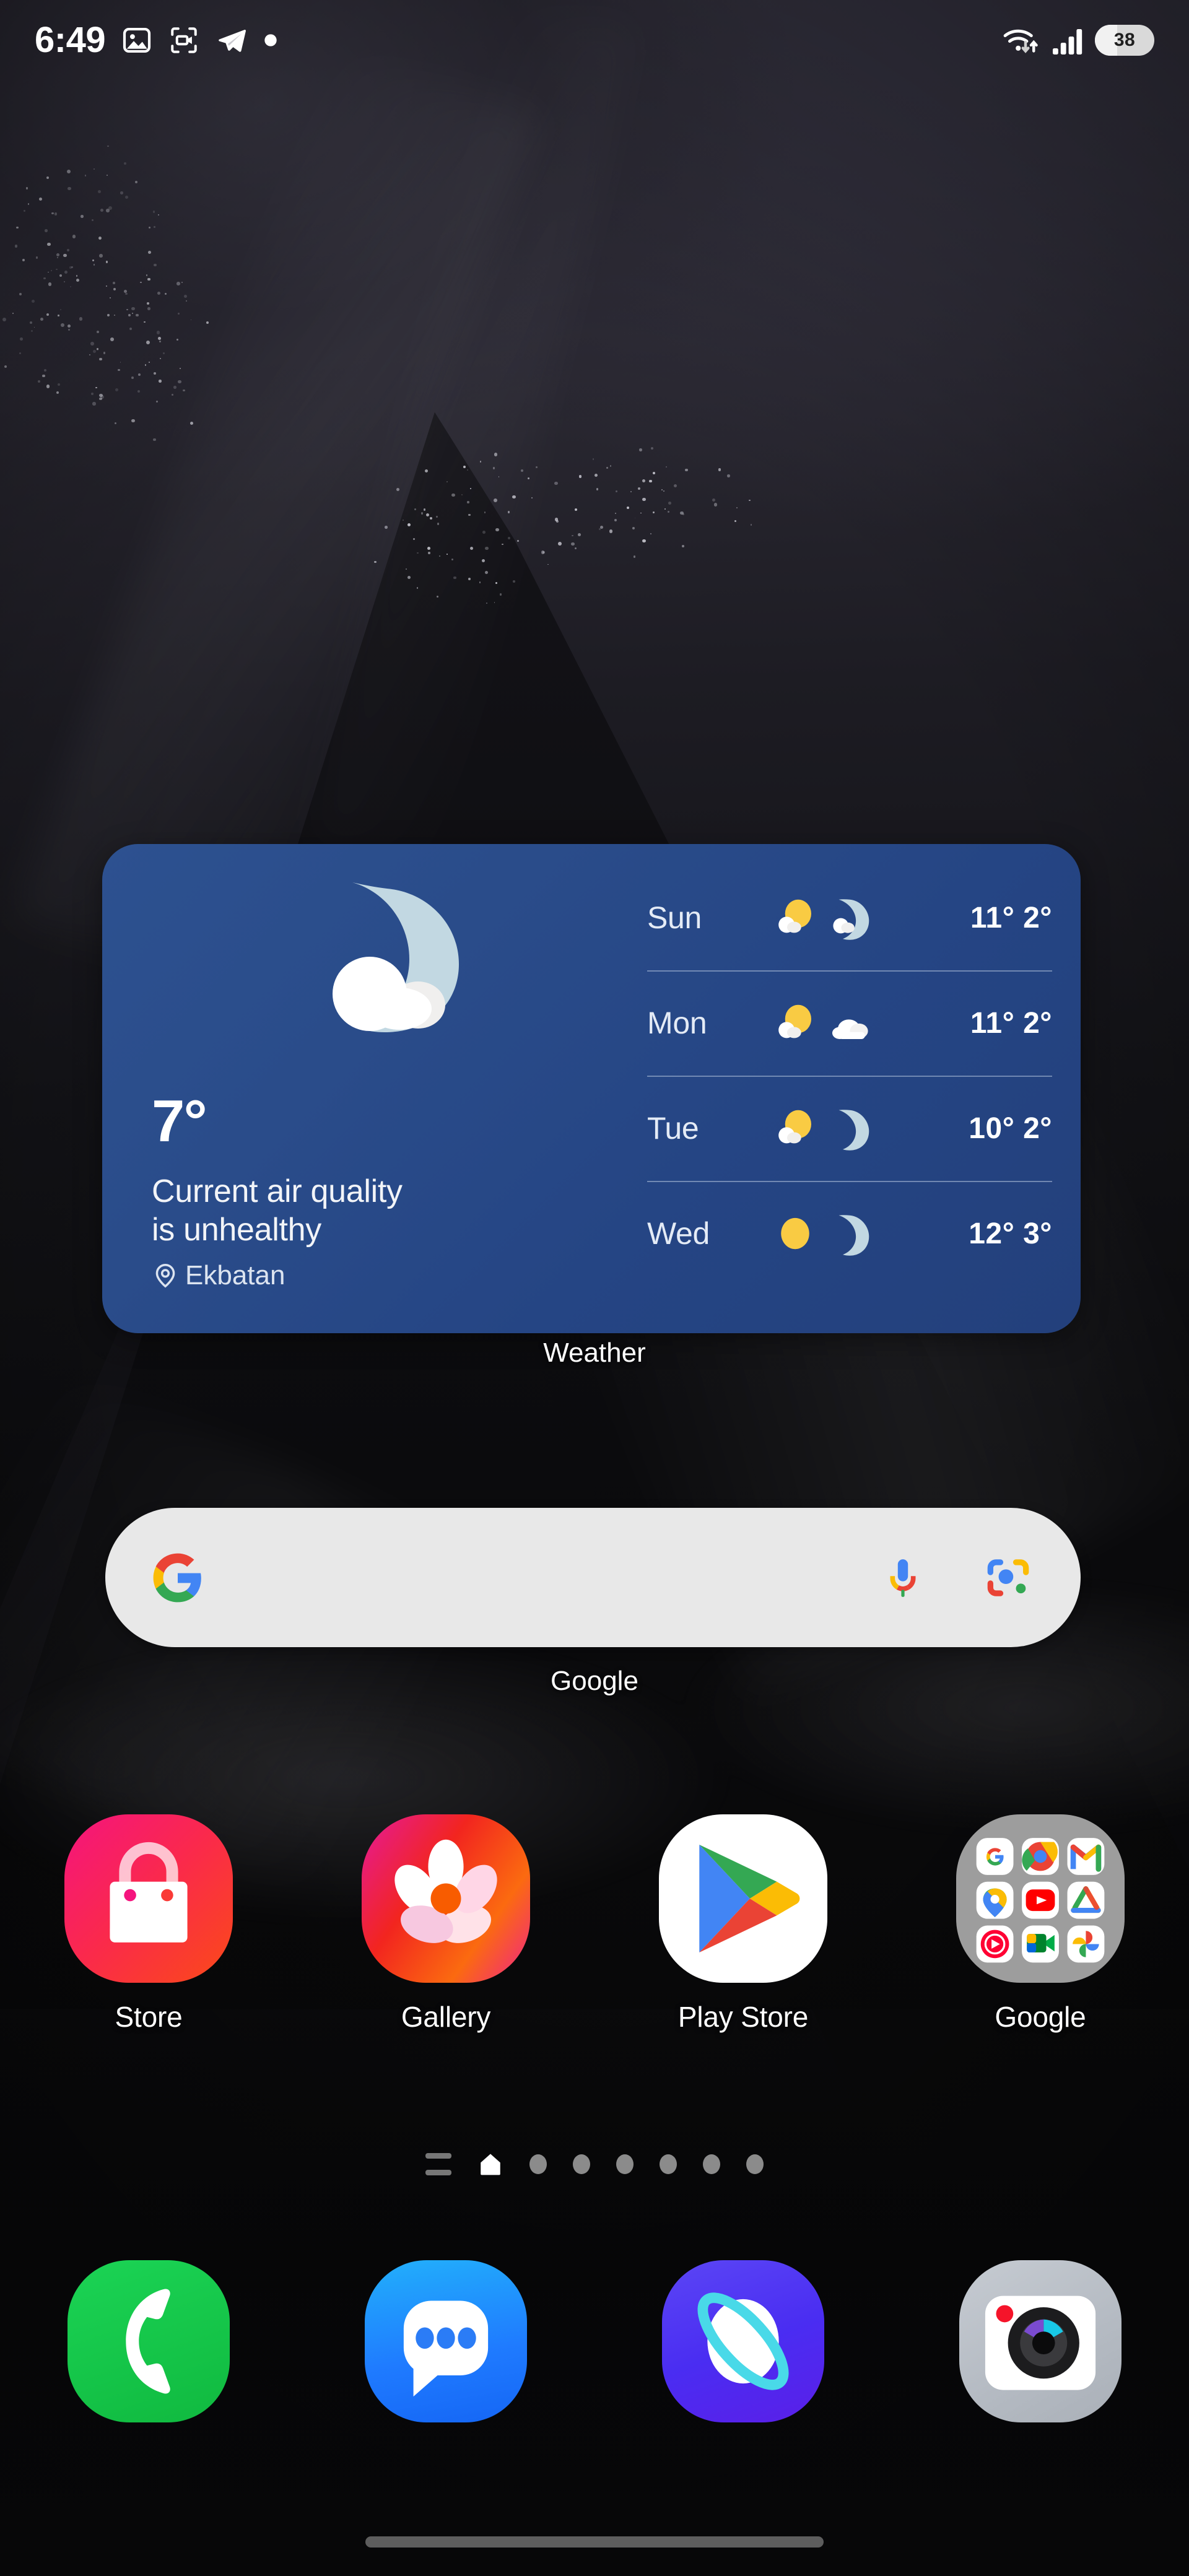 The height and width of the screenshot is (2576, 1189). I want to click on air-quality-line-1: Current air quality, so click(277, 1191).